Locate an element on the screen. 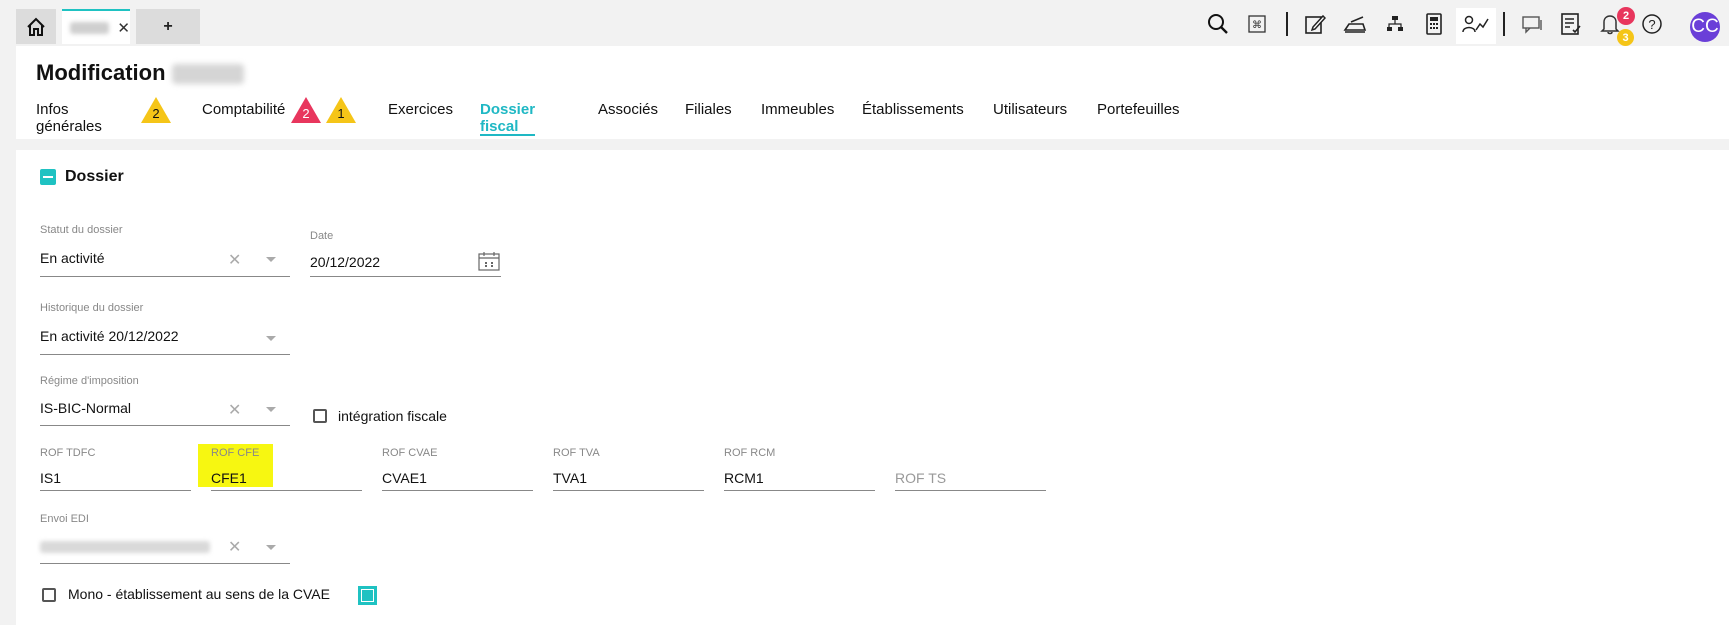 This screenshot has height=625, width=1729. tab-etablissements: Établissements is located at coordinates (913, 120).